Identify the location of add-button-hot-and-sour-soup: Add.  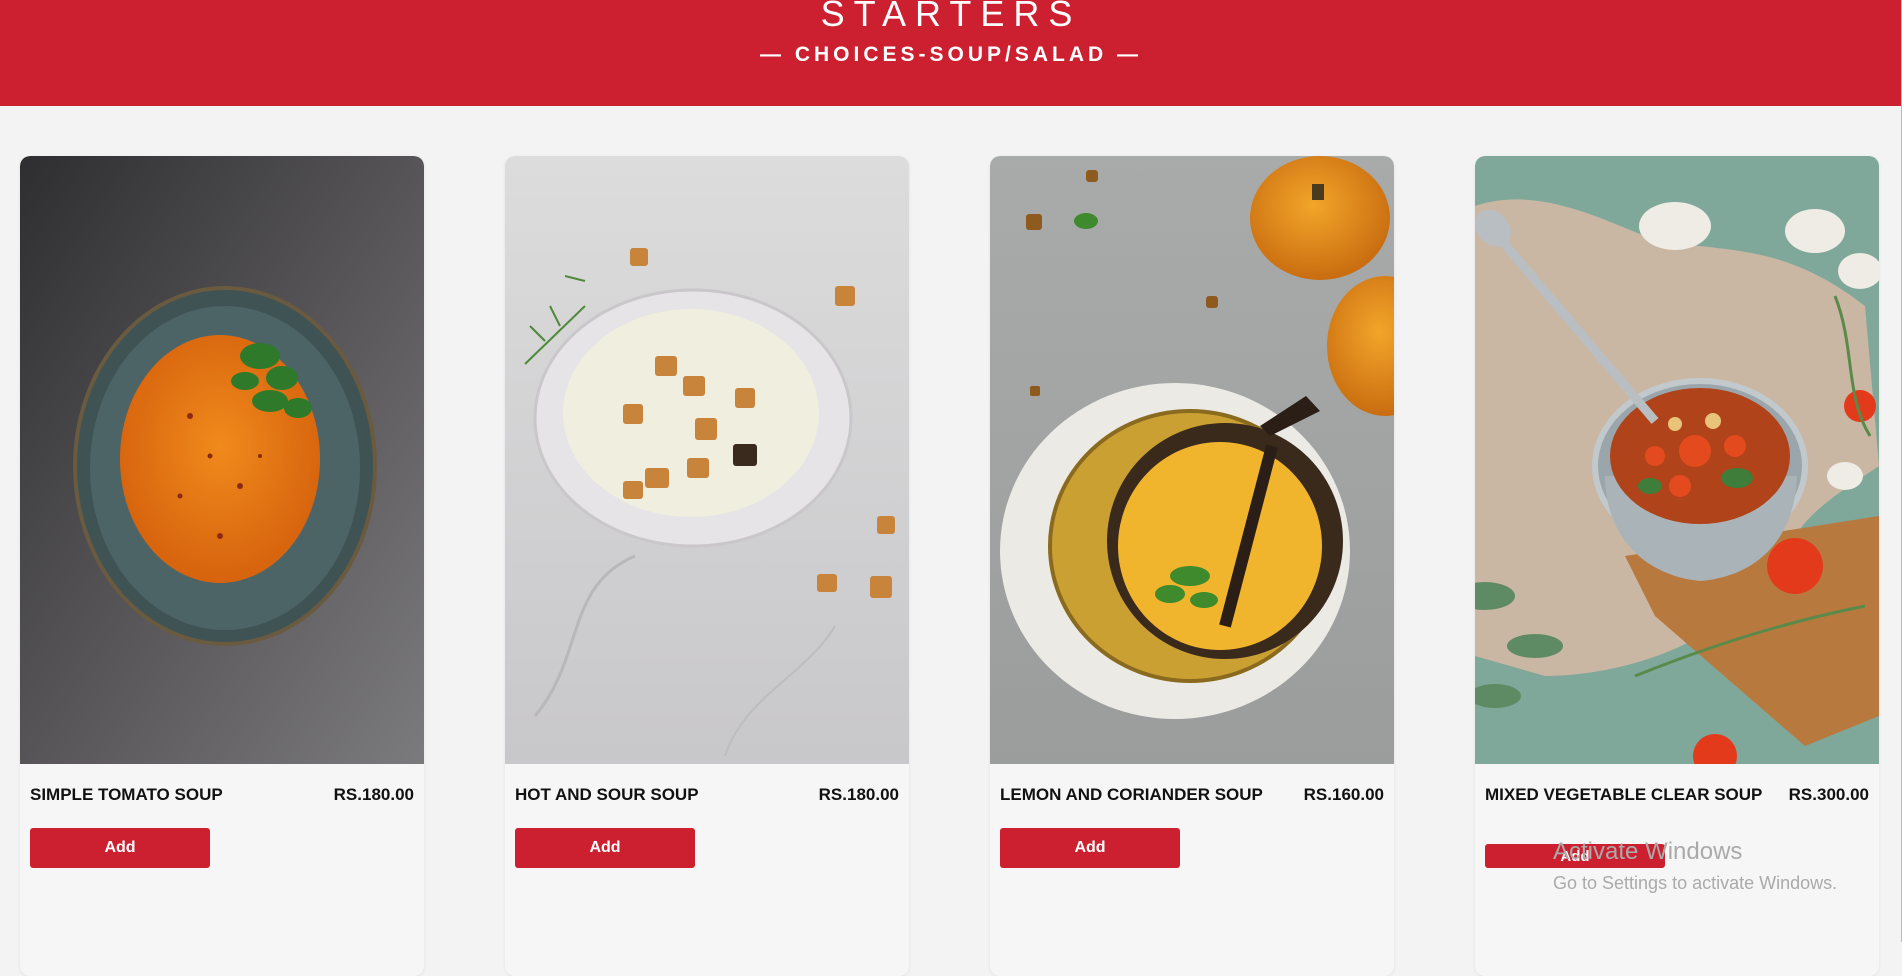
(605, 848).